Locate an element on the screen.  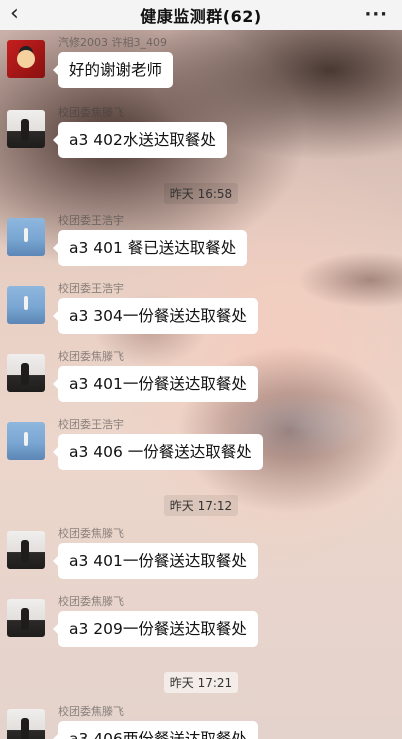
back-icon: ‹ is located at coordinates (20, 14).